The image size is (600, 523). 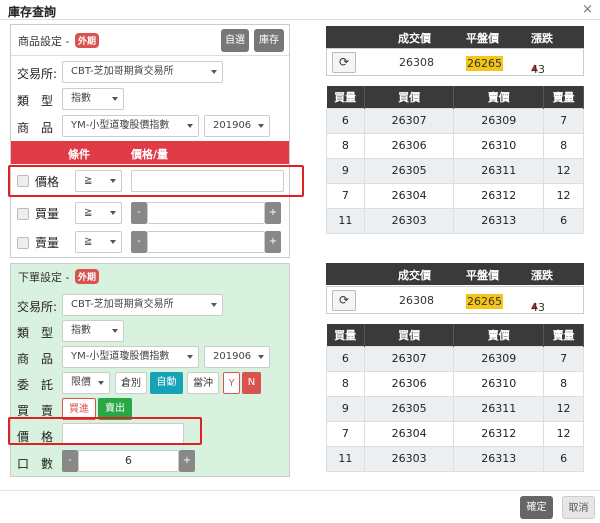 I want to click on order-exchange-select: CBT-芝加哥期貨交易所, so click(x=142, y=305).